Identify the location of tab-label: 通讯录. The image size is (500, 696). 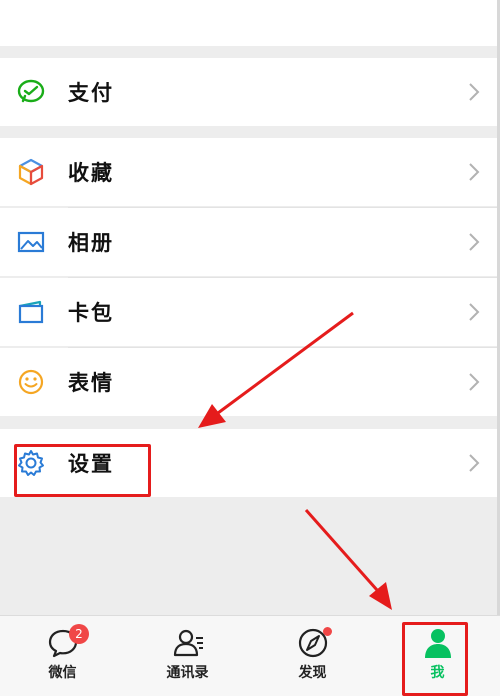
(187, 673).